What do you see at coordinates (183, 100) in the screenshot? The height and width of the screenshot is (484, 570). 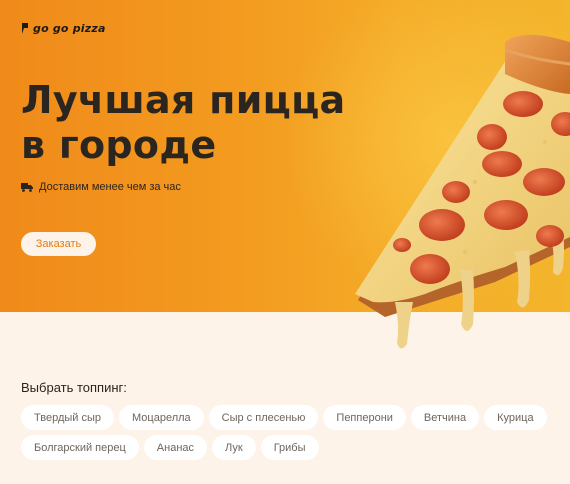 I see `hero-title-line-1: Лучшая пицца` at bounding box center [183, 100].